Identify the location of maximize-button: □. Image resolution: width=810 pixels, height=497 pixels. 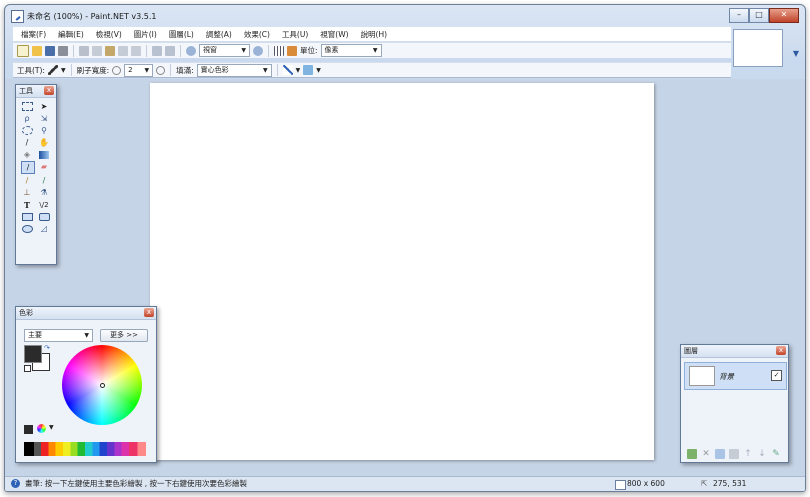
(759, 15).